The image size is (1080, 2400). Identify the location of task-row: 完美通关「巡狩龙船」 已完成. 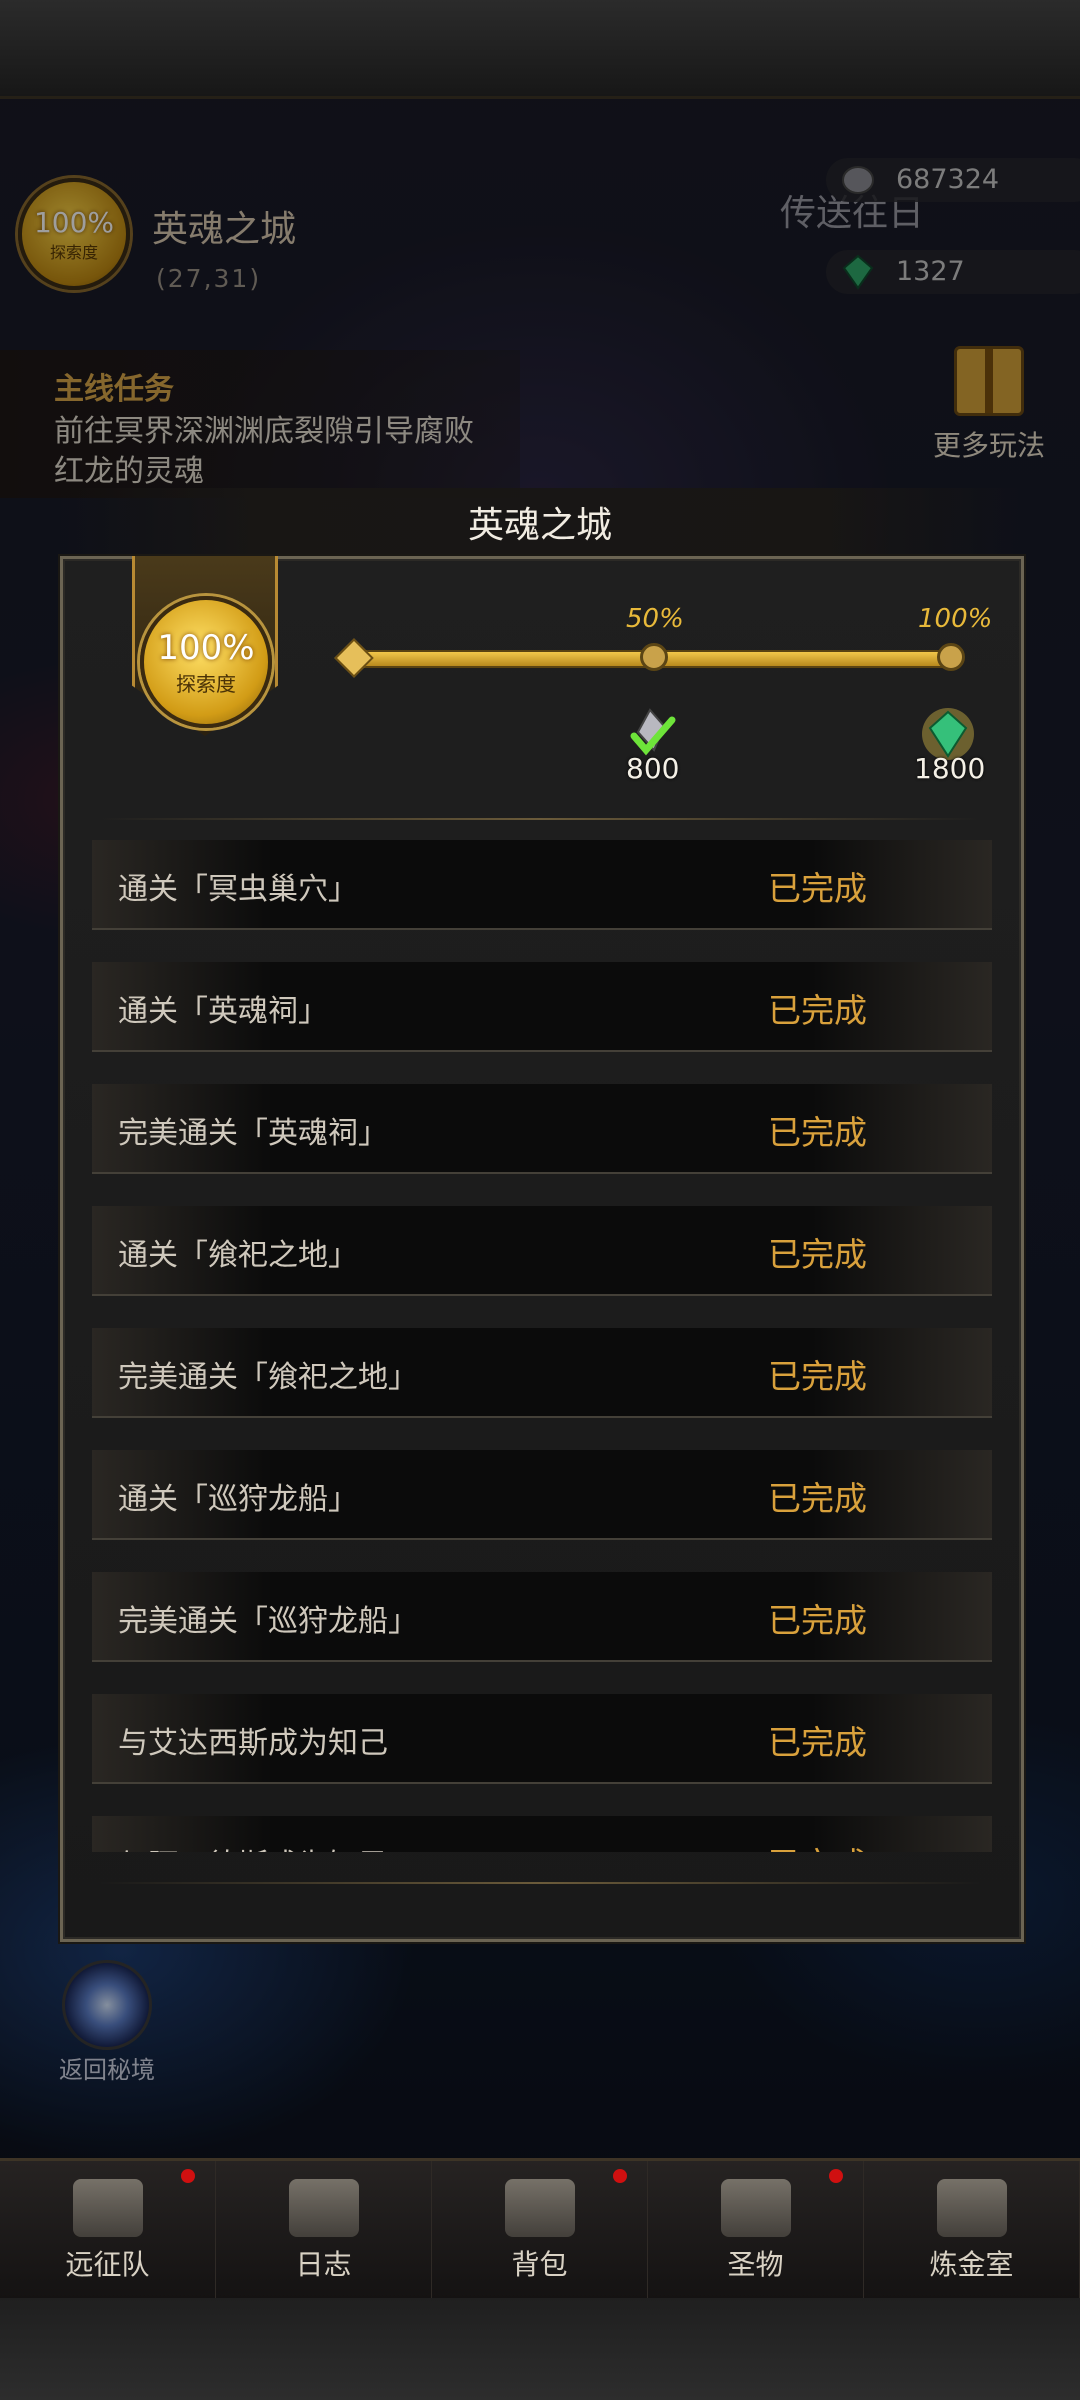
(542, 1617).